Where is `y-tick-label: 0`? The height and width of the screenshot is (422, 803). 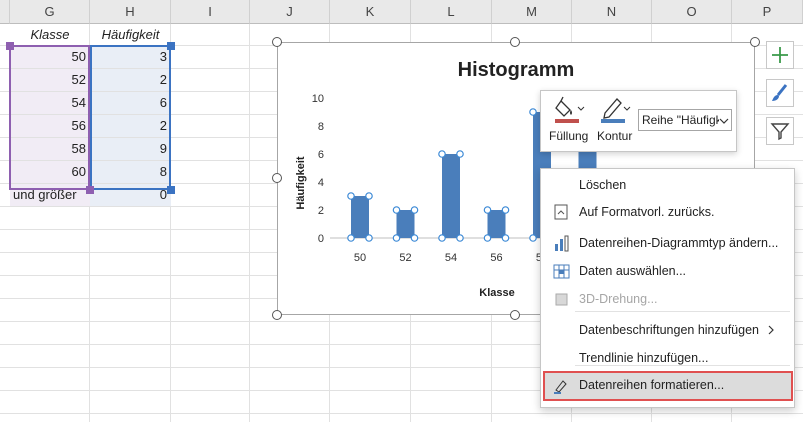
y-tick-label: 0 is located at coordinates (321, 239).